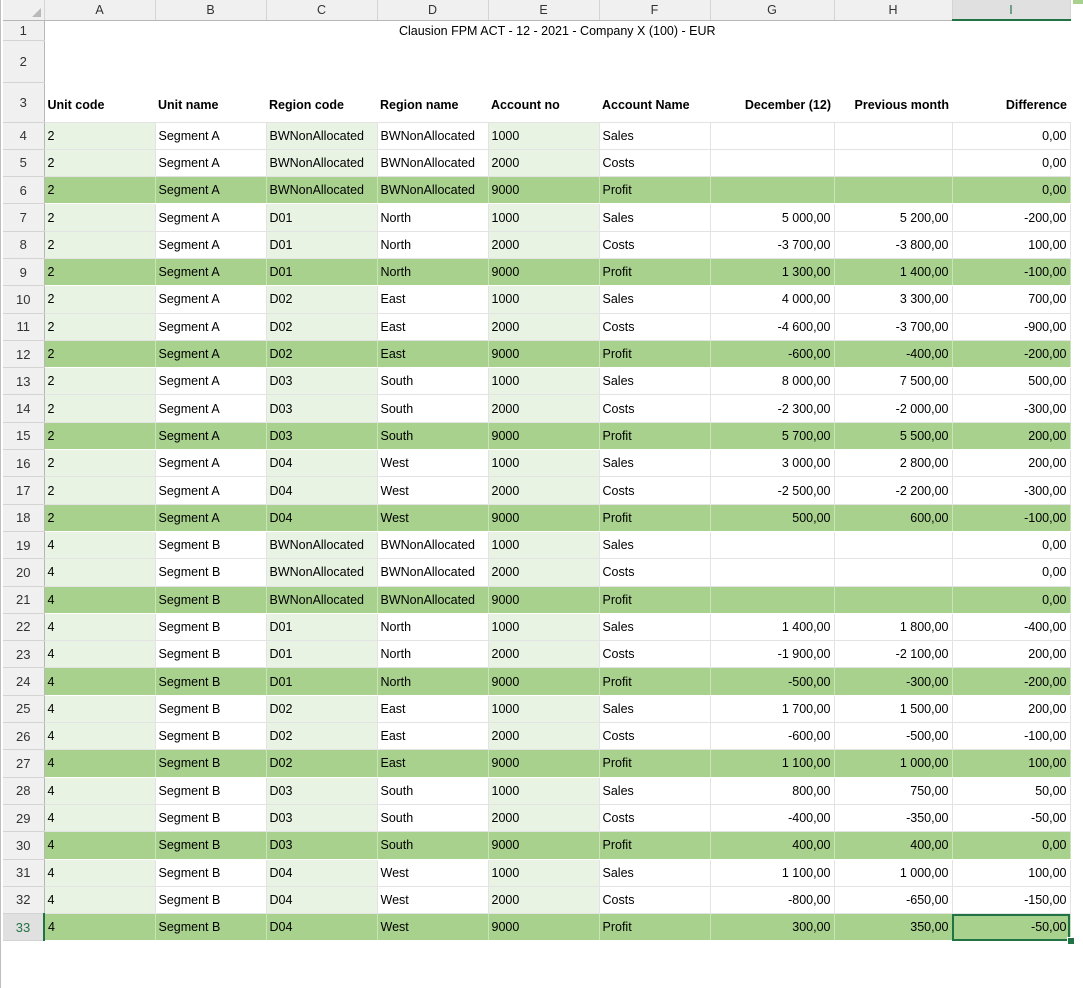 The width and height of the screenshot is (1083, 988). What do you see at coordinates (772, 900) in the screenshot?
I see `cell-current: -800,00` at bounding box center [772, 900].